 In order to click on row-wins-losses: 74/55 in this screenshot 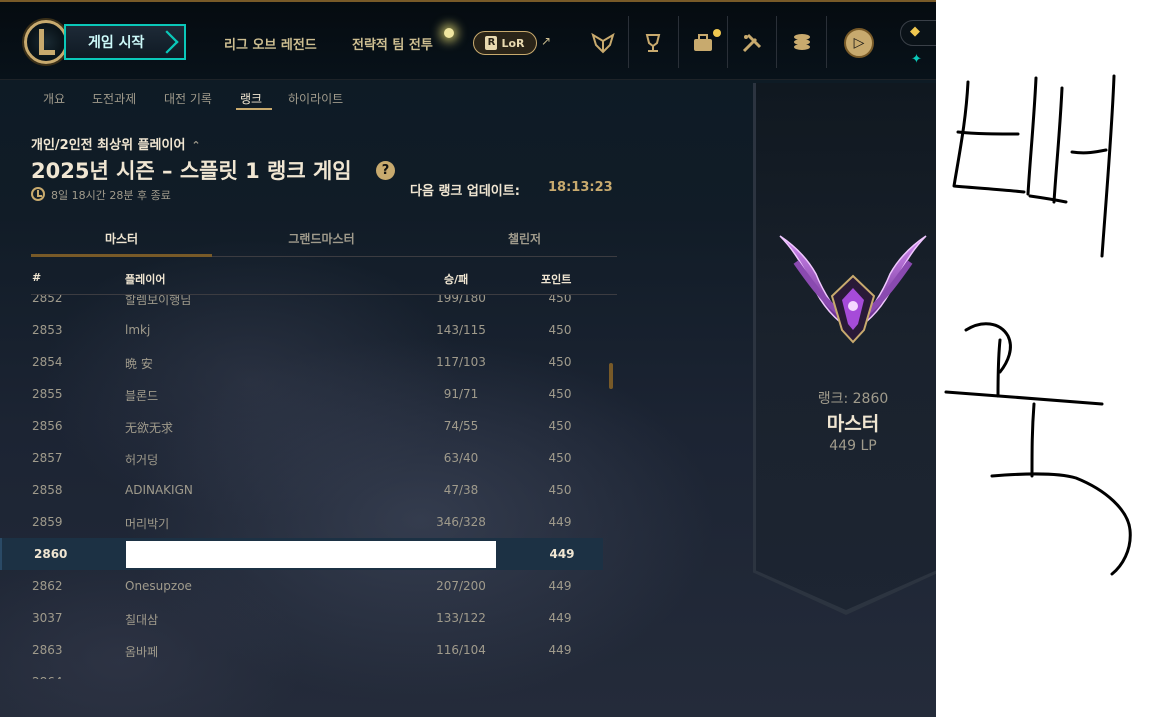, I will do `click(461, 426)`.